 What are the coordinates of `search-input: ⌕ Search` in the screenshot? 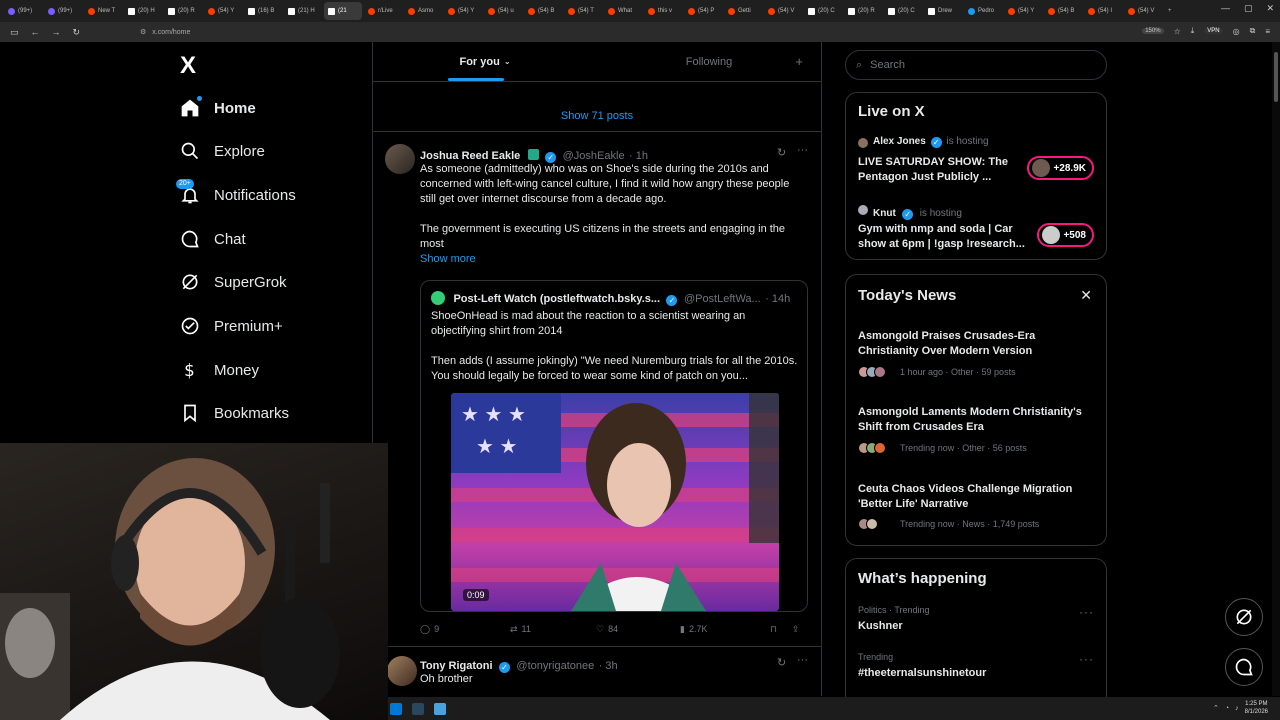 It's located at (976, 65).